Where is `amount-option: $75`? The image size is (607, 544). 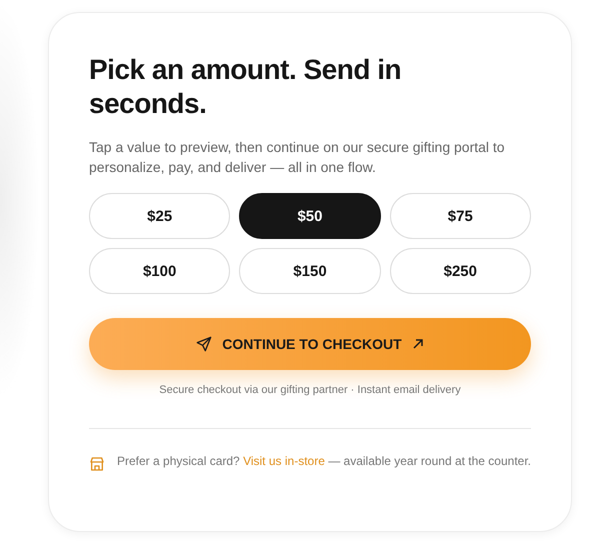
amount-option: $75 is located at coordinates (460, 216).